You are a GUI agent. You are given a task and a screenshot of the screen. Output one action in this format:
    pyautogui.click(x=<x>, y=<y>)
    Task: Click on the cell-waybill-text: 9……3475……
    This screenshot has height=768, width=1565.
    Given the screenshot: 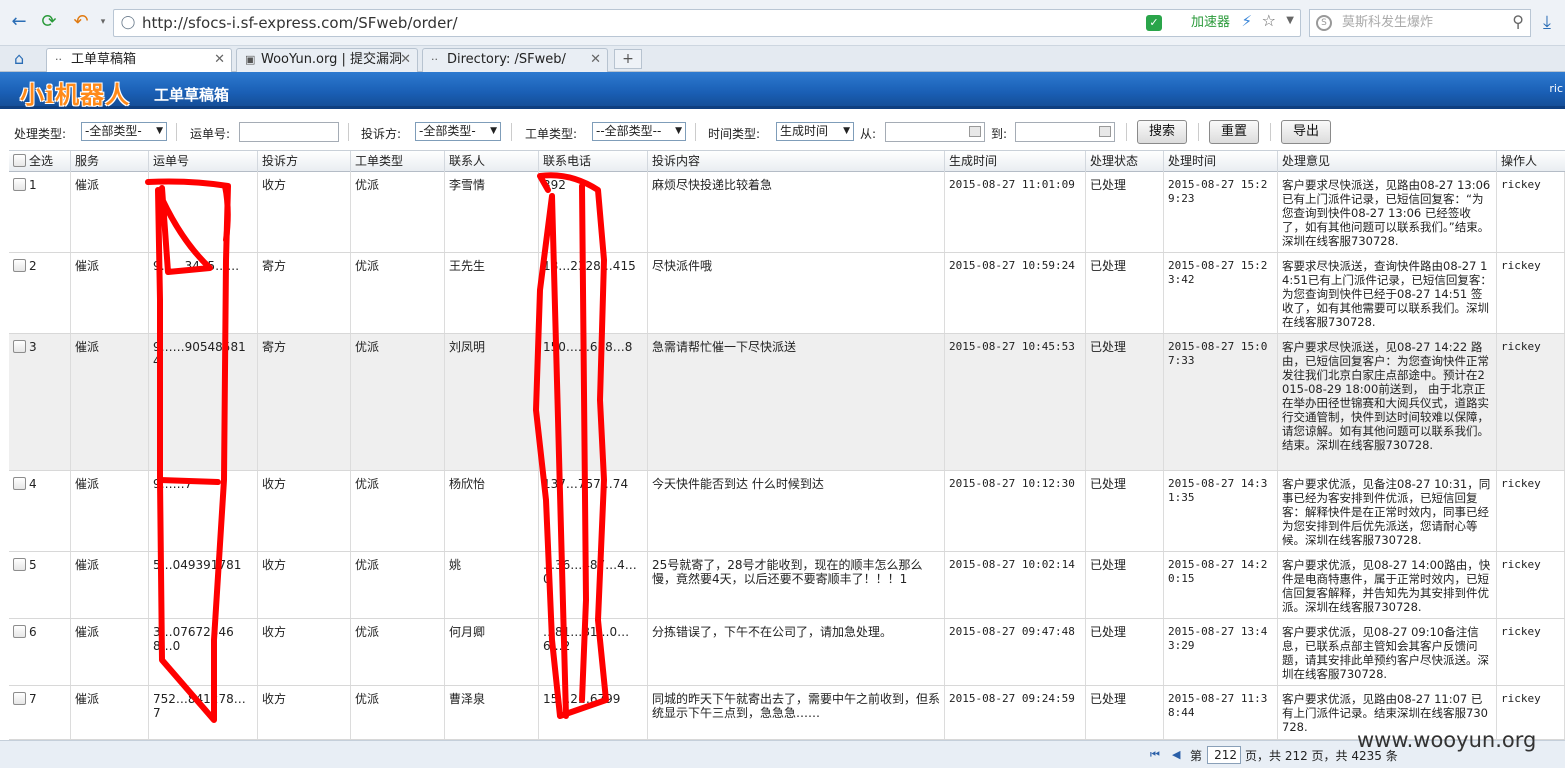 What is the action you would take?
    pyautogui.click(x=196, y=266)
    